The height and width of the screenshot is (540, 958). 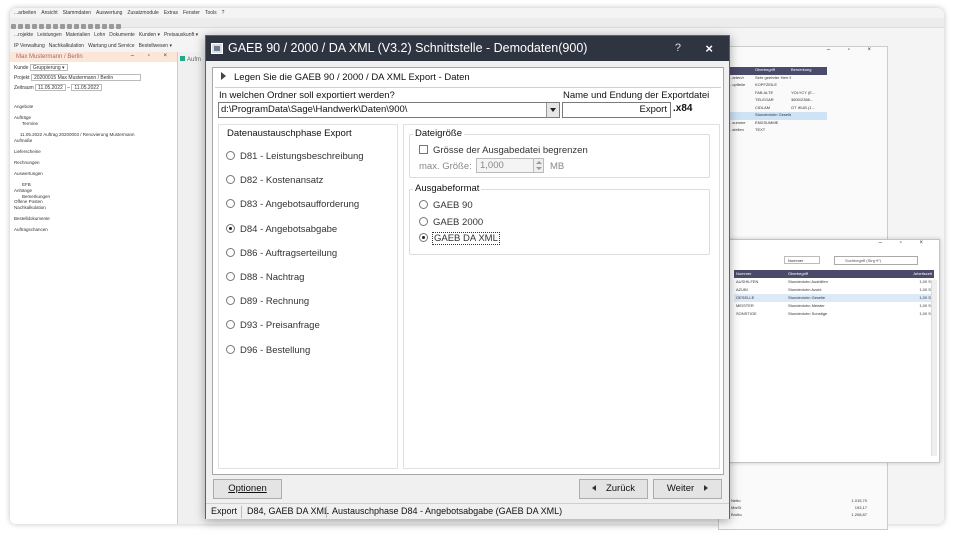 I want to click on phase-option: D82 - Kostenansatz, so click(x=274, y=180).